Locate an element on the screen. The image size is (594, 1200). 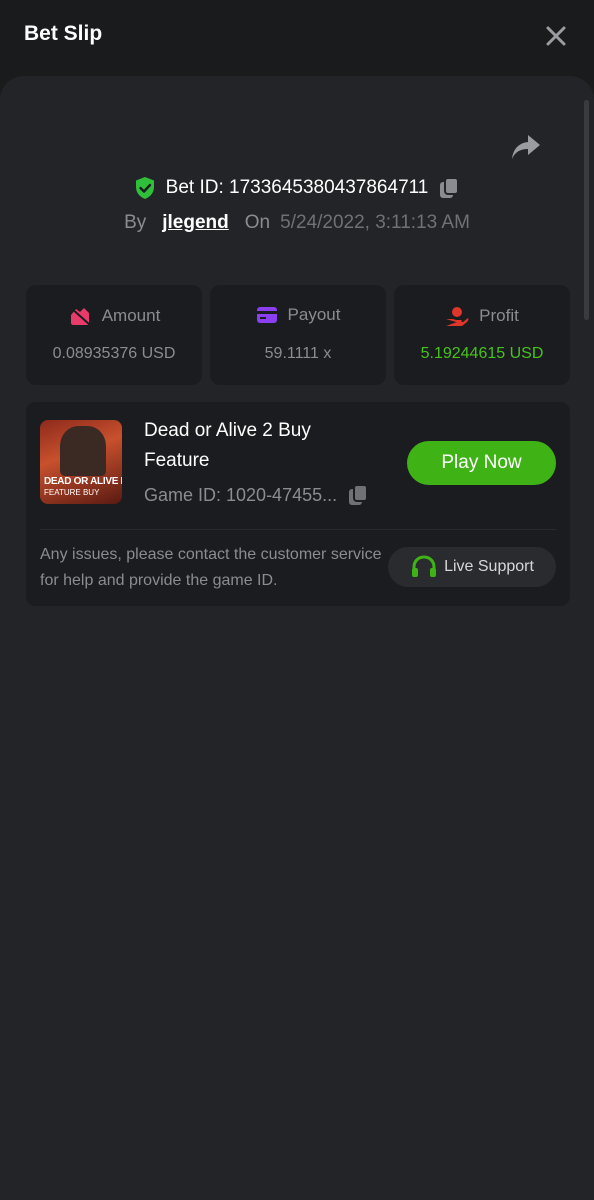
live-support-button: Live Support is located at coordinates (472, 567).